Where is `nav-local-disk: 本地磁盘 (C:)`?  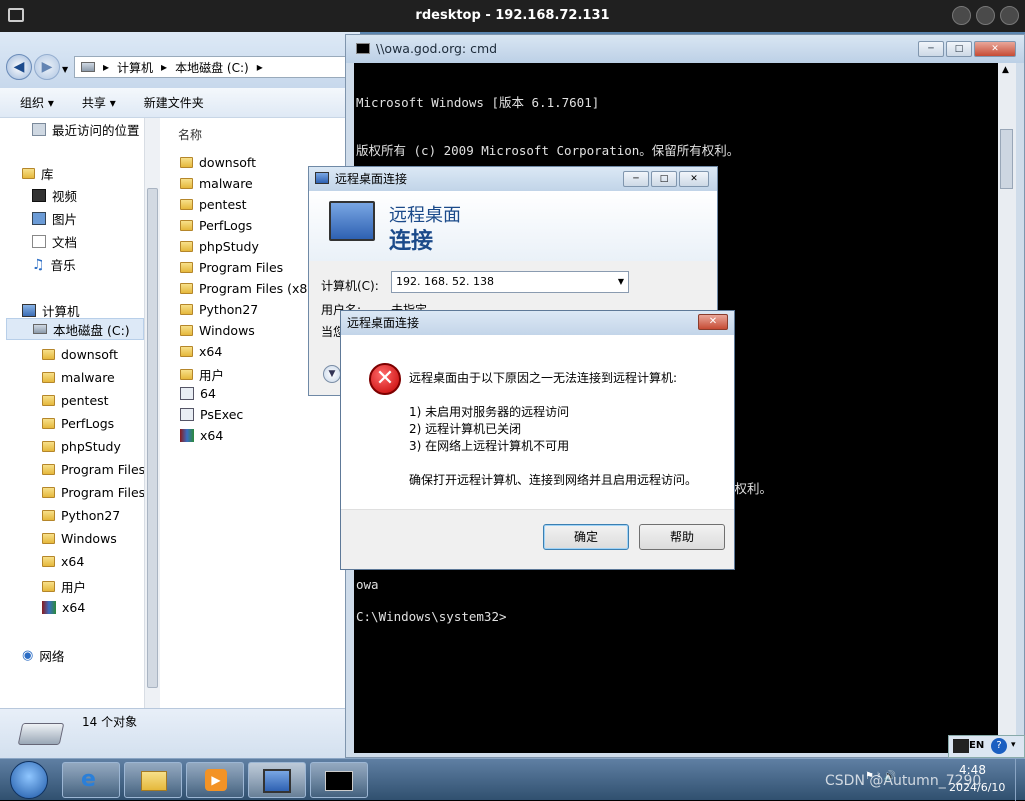
nav-local-disk: 本地磁盘 (C:) is located at coordinates (75, 329).